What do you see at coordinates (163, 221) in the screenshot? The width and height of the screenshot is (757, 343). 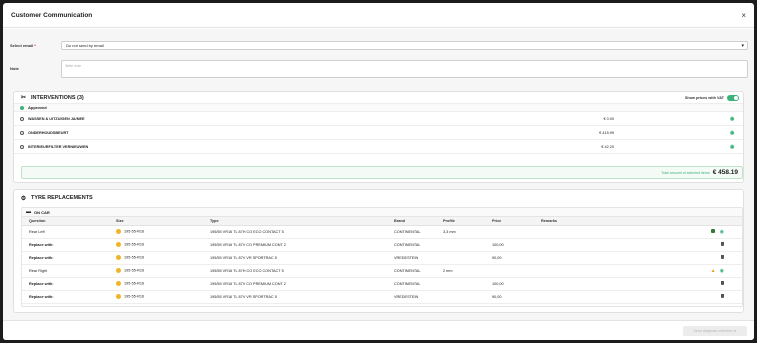 I see `column-header: Size` at bounding box center [163, 221].